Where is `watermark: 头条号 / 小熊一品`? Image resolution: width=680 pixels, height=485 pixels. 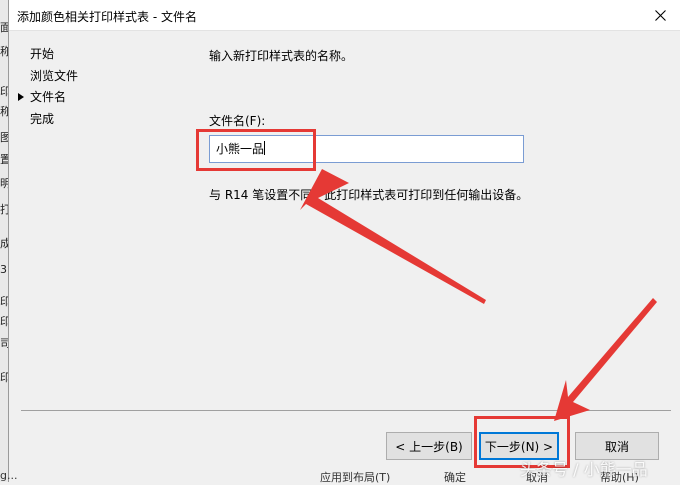
watermark: 头条号 / 小熊一品 is located at coordinates (584, 469).